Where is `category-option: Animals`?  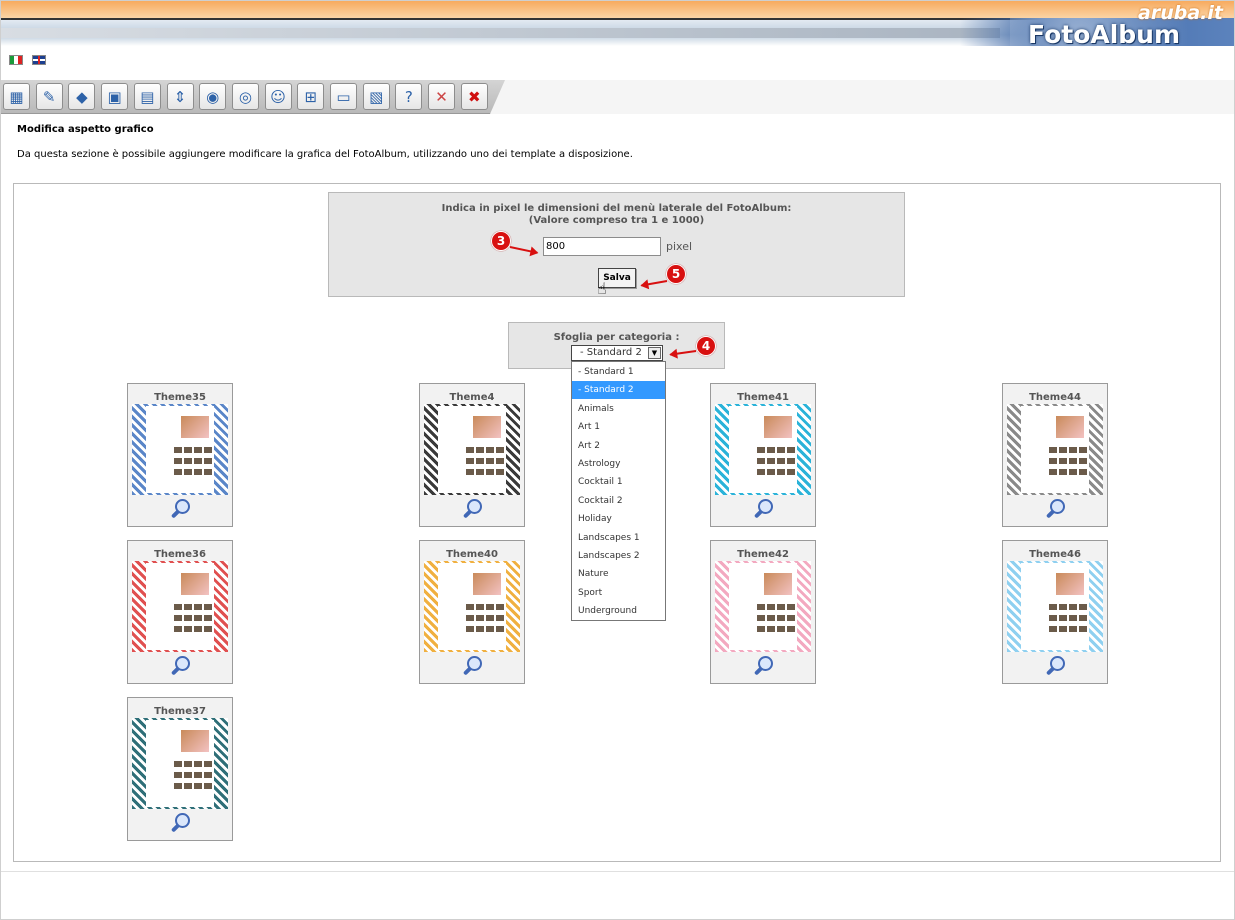 category-option: Animals is located at coordinates (618, 409).